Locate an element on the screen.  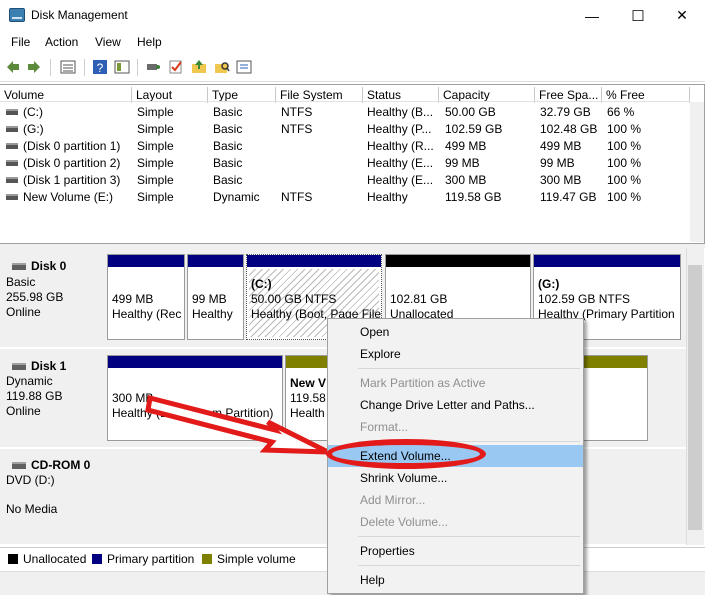
disk-size: 255.98 GB is located at coordinates (35, 297).